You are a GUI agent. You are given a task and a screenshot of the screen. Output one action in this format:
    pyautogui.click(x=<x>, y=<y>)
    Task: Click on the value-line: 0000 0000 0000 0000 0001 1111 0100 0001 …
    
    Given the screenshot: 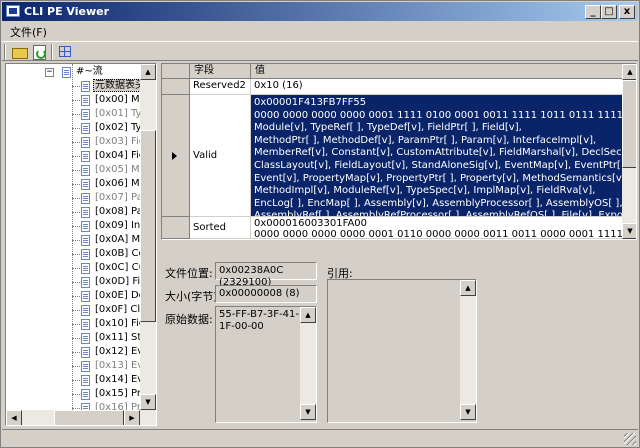 What is the action you would take?
    pyautogui.click(x=438, y=115)
    